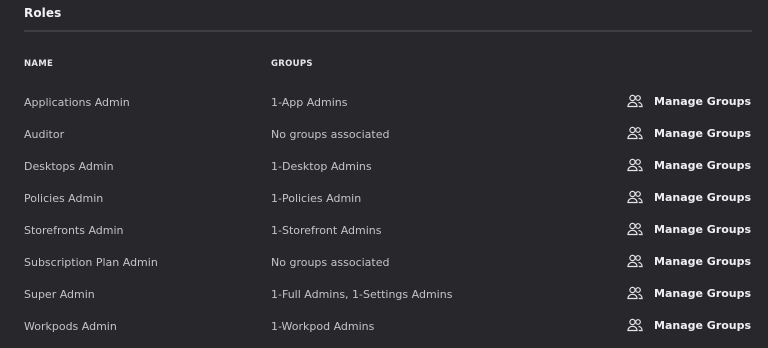  I want to click on role-name: Auditor, so click(44, 134).